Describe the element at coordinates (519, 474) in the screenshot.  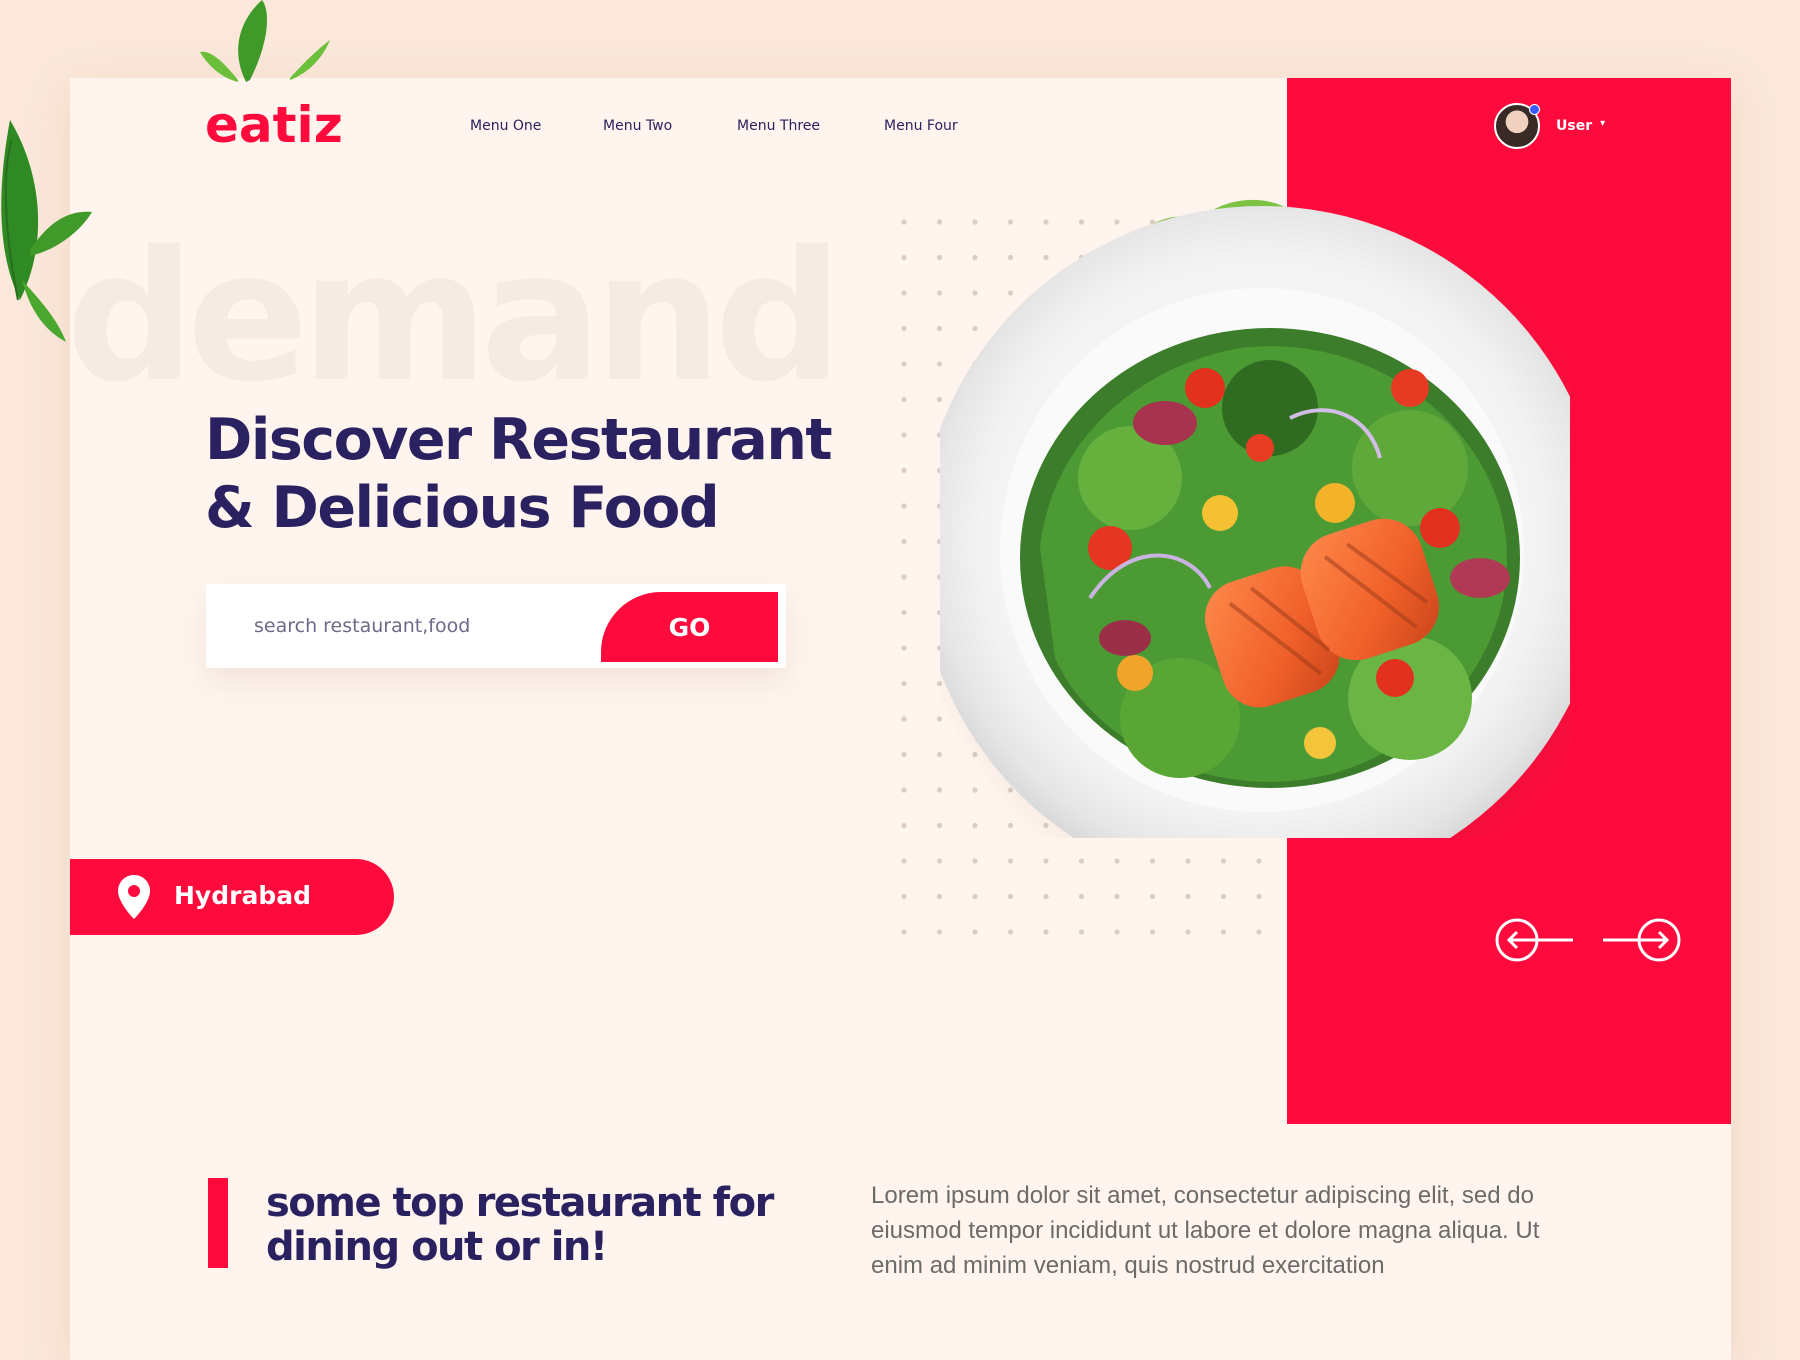
I see `hero-title: Discover Restaurant & Delicious Food` at that location.